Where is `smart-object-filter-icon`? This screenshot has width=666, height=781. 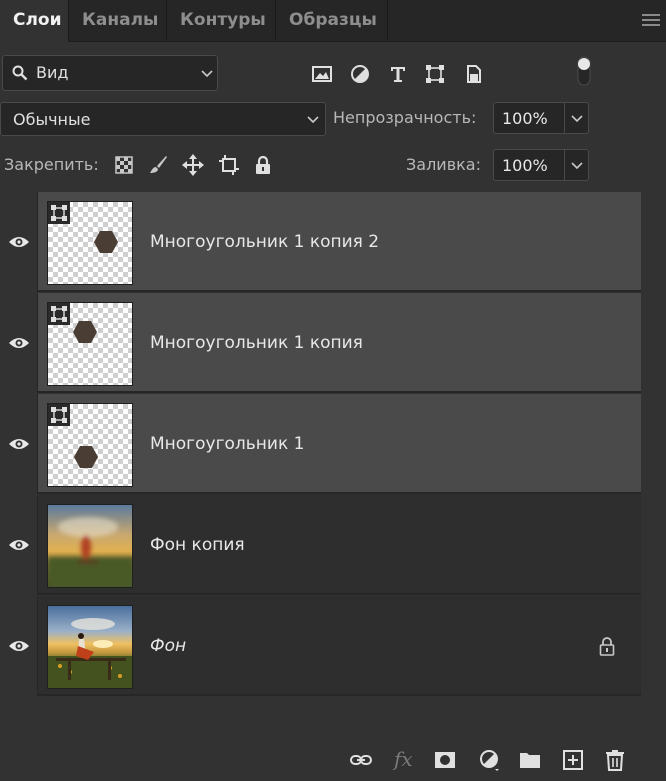 smart-object-filter-icon is located at coordinates (474, 74).